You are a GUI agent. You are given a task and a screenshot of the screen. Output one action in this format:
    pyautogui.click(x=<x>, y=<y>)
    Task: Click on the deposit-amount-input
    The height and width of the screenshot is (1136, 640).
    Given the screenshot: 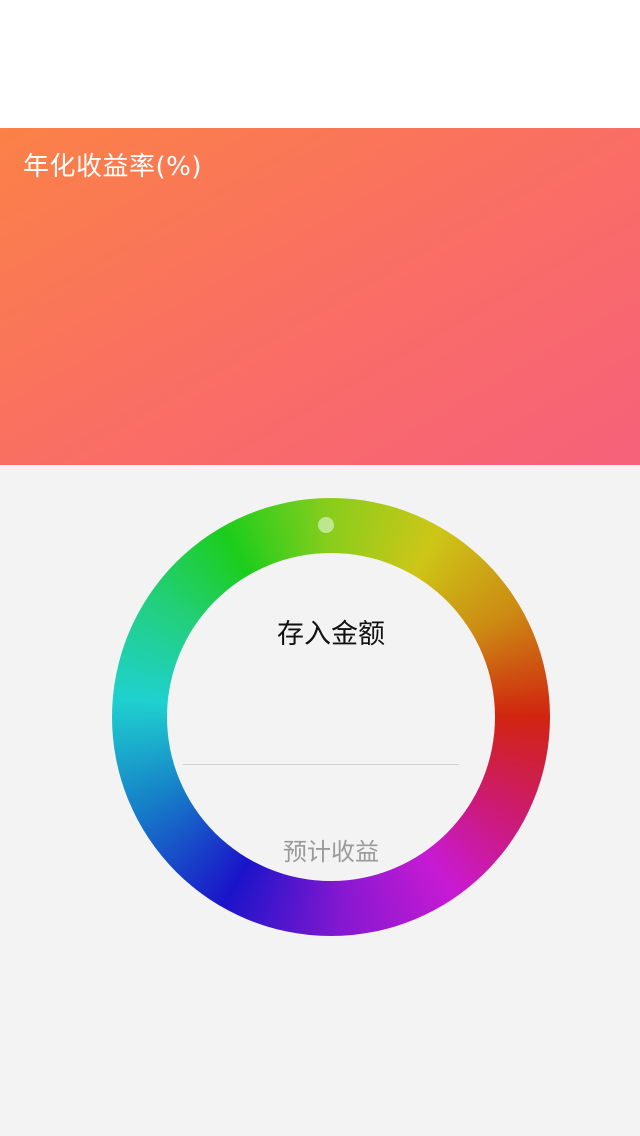 What is the action you would take?
    pyautogui.click(x=321, y=722)
    